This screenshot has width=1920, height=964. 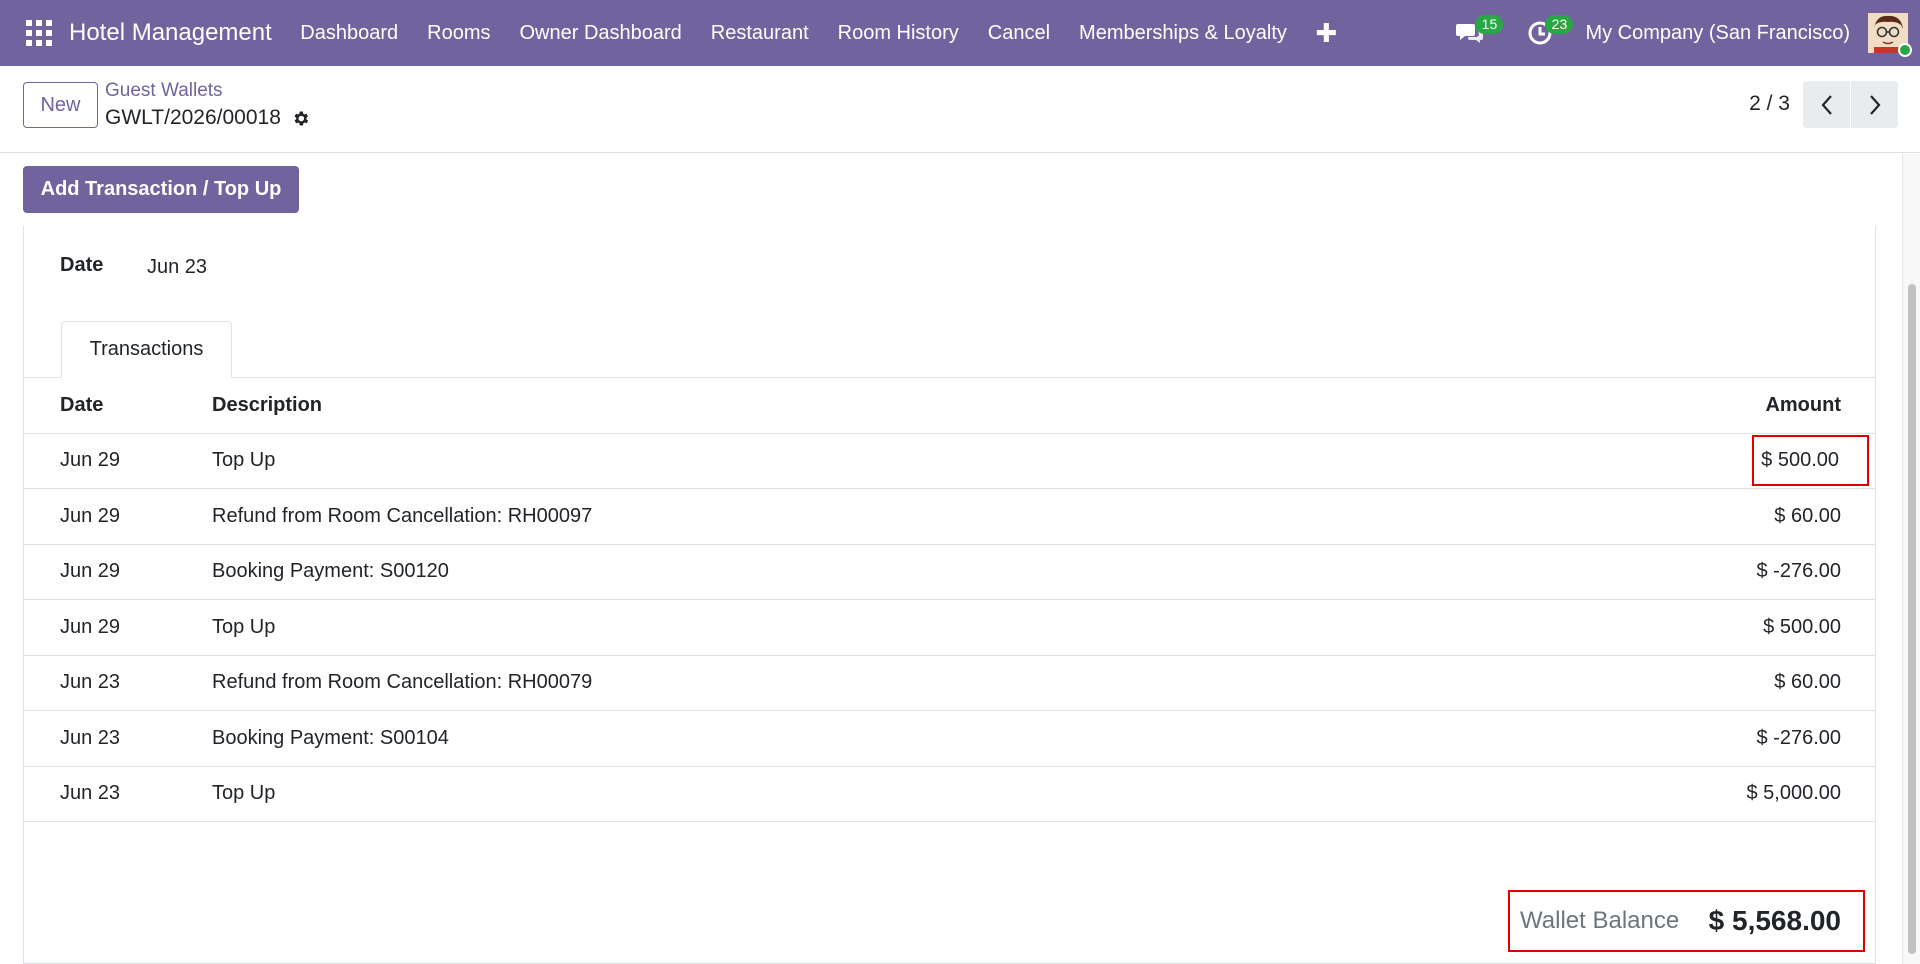 I want to click on wallet-balance-value: $ 5,568.00, so click(x=1774, y=920).